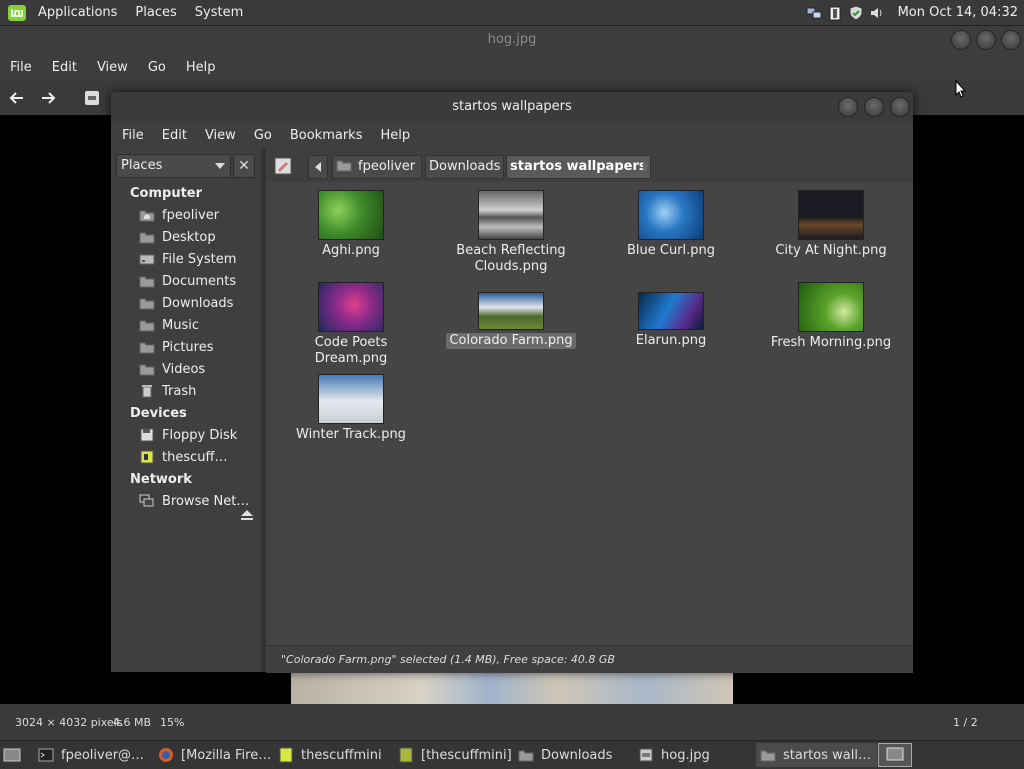 This screenshot has width=1024, height=769. What do you see at coordinates (199, 237) in the screenshot?
I see `sidebar-item-desktop: Desktop` at bounding box center [199, 237].